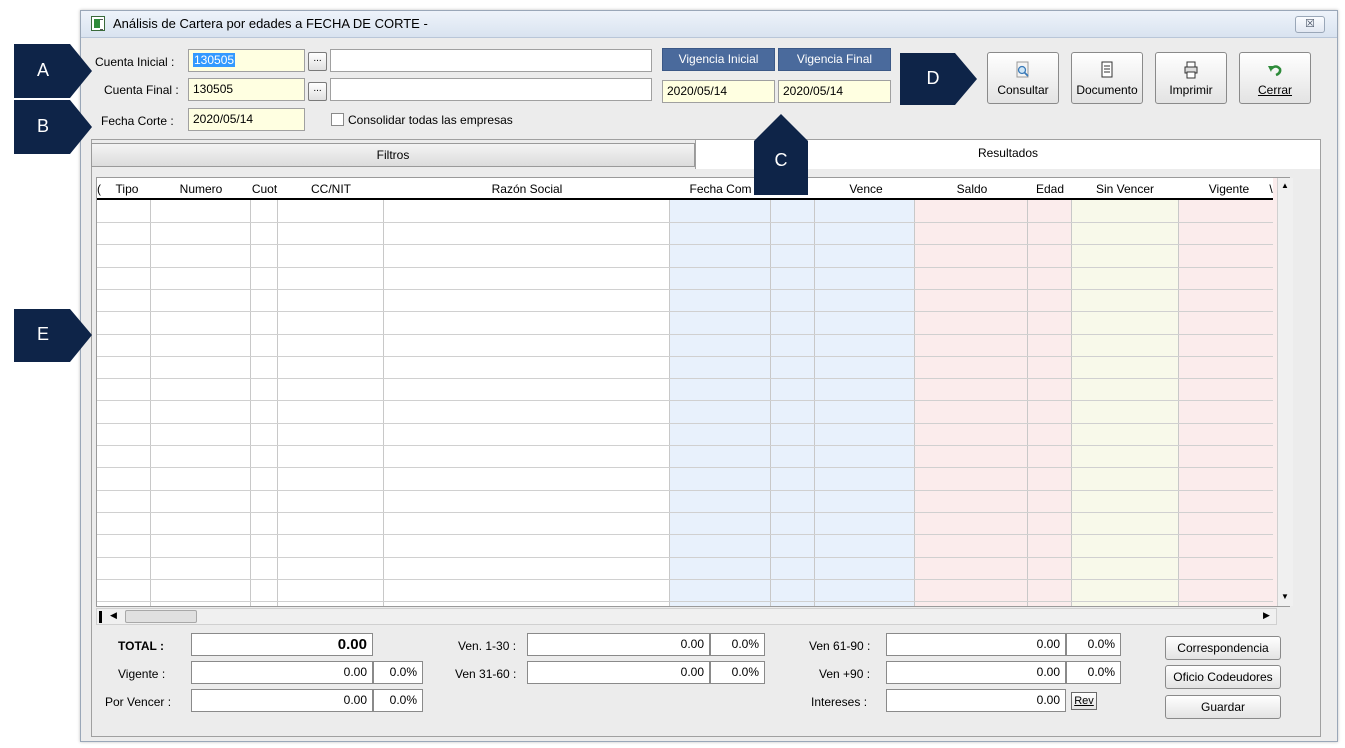 The width and height of the screenshot is (1345, 748). Describe the element at coordinates (42, 126) in the screenshot. I see `callout-b: B` at that location.